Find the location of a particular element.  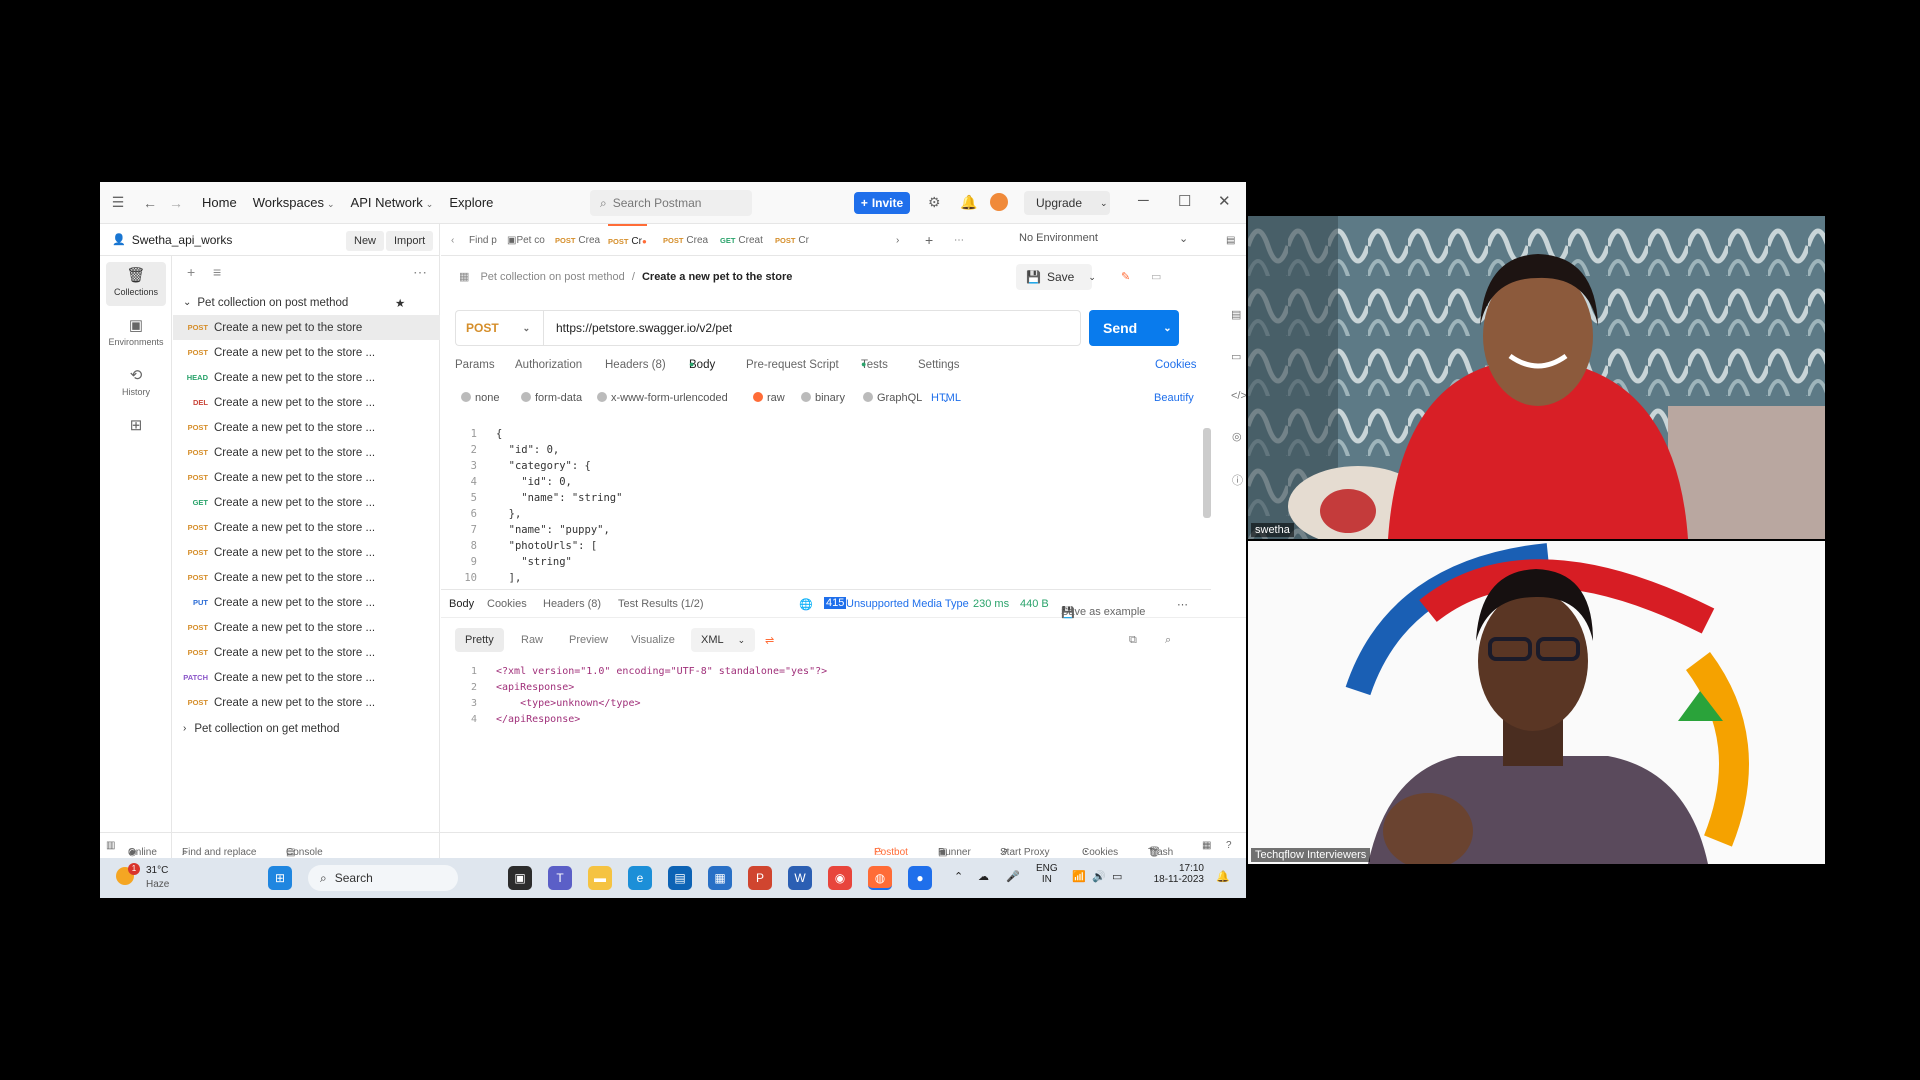

rail-collections: 🗑 Collections is located at coordinates (136, 284).